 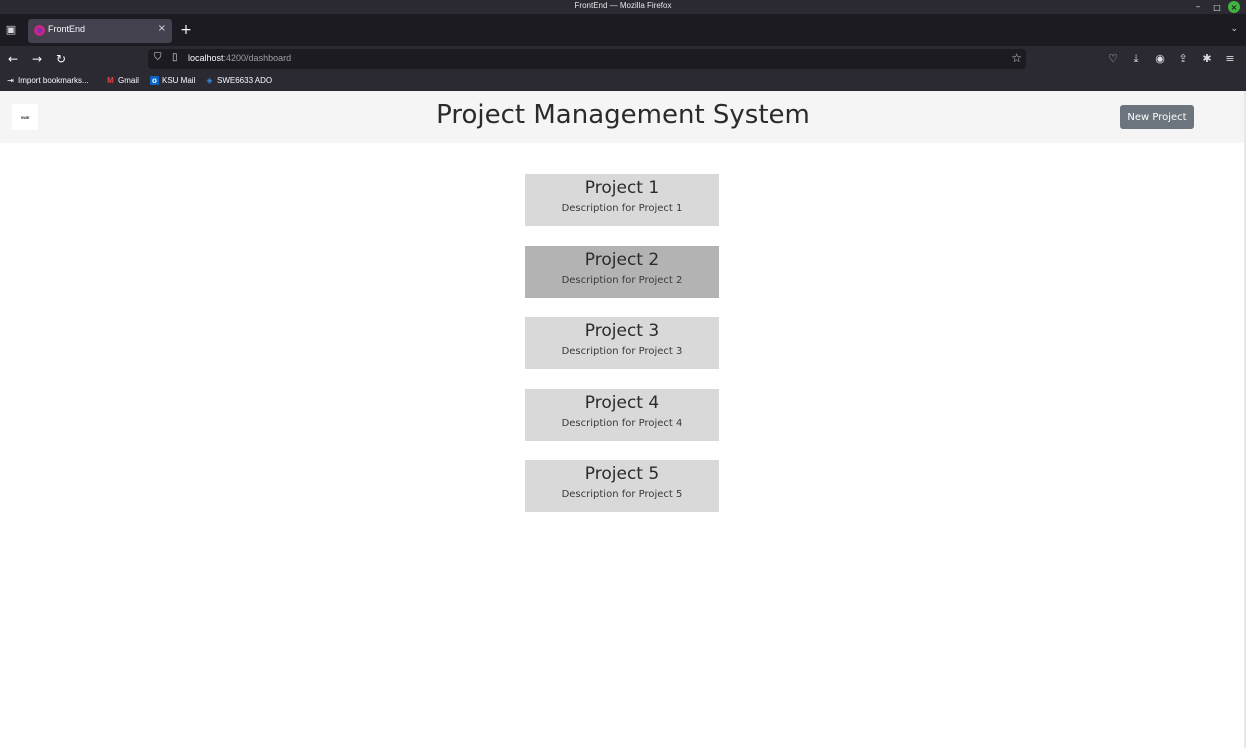 What do you see at coordinates (257, 58) in the screenshot?
I see `url-path: :4200/dashboard` at bounding box center [257, 58].